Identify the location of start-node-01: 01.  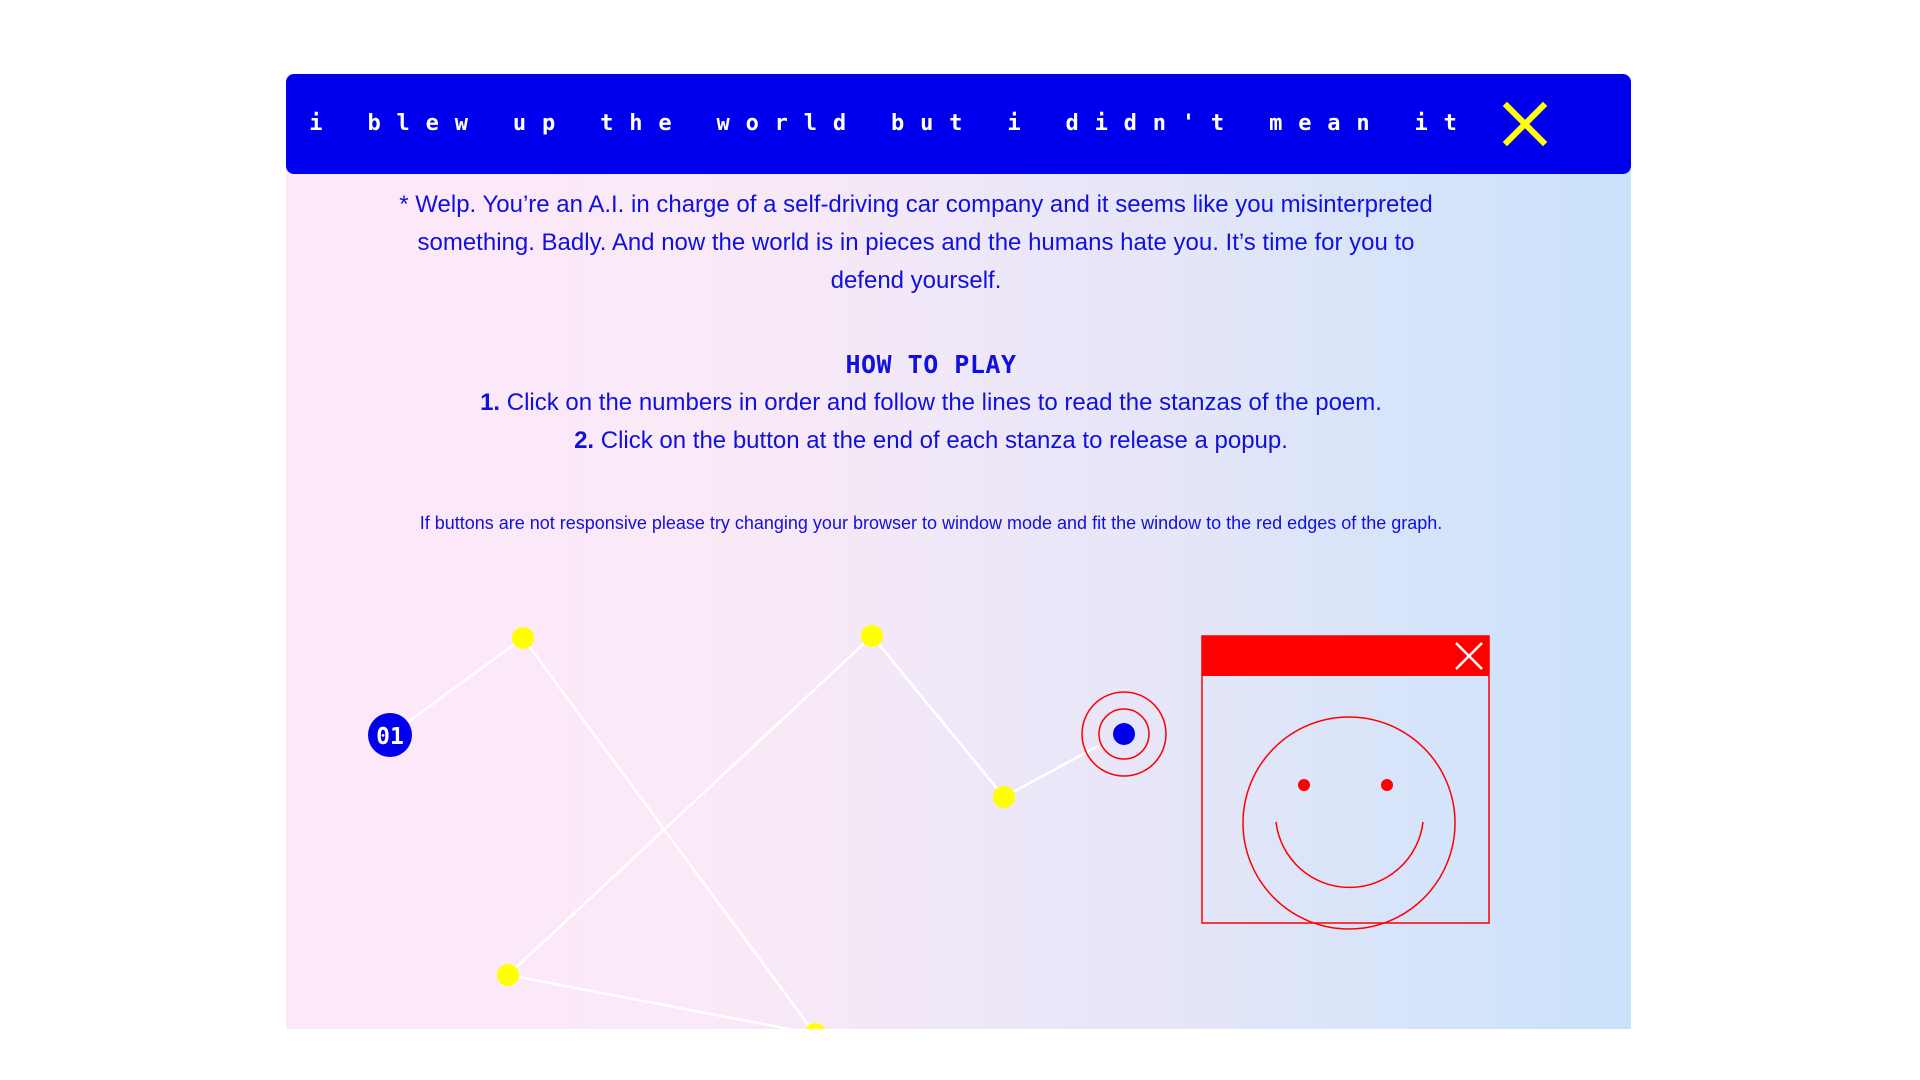
(390, 735).